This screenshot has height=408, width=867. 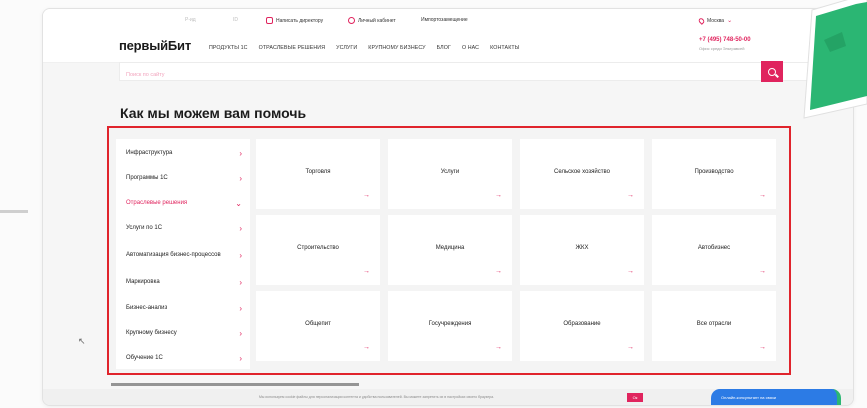 What do you see at coordinates (346, 48) in the screenshot?
I see `nav-item-services: УСЛУГИ` at bounding box center [346, 48].